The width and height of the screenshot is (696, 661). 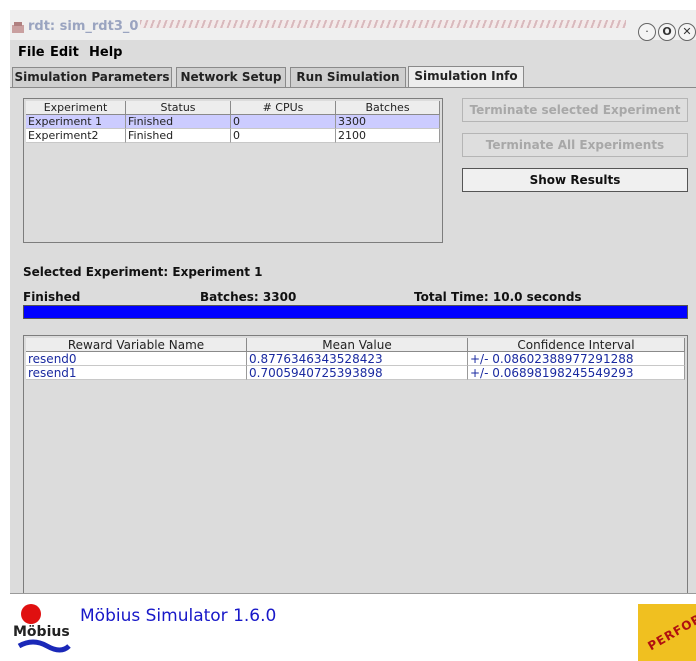 What do you see at coordinates (178, 616) in the screenshot?
I see `product-name: Möbius Simulator 1.6.0` at bounding box center [178, 616].